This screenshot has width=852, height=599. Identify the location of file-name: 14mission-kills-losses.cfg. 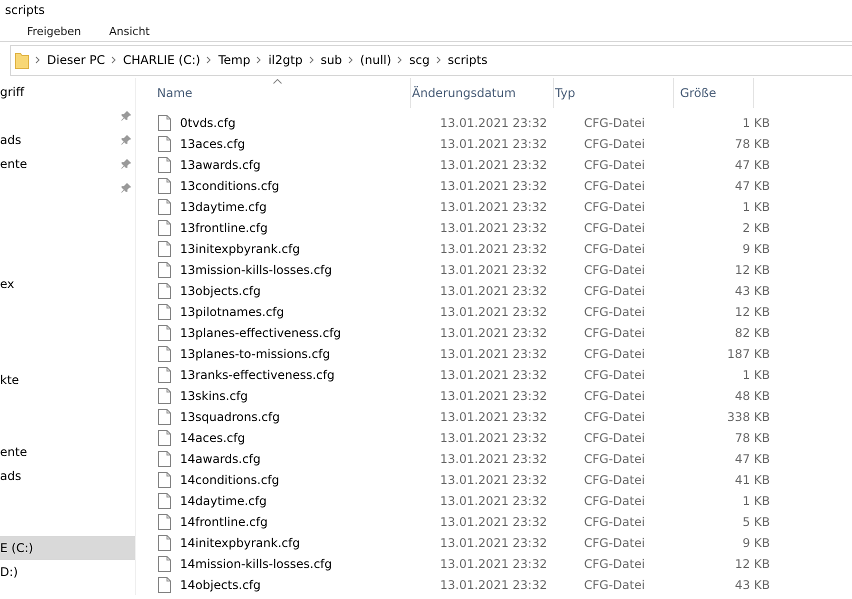
(307, 563).